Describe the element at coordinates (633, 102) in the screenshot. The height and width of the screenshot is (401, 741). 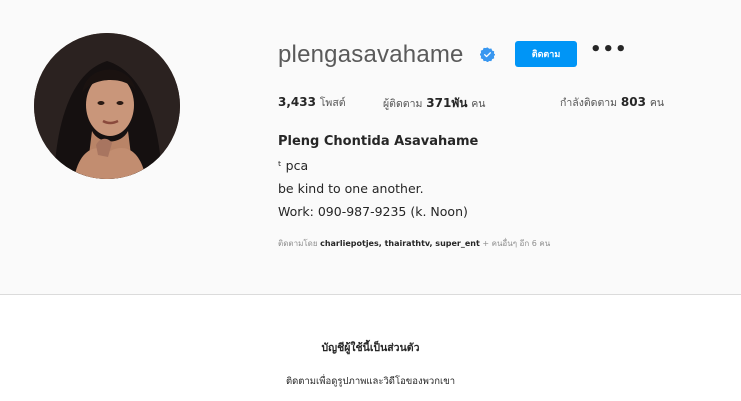
I see `following-count: 803` at that location.